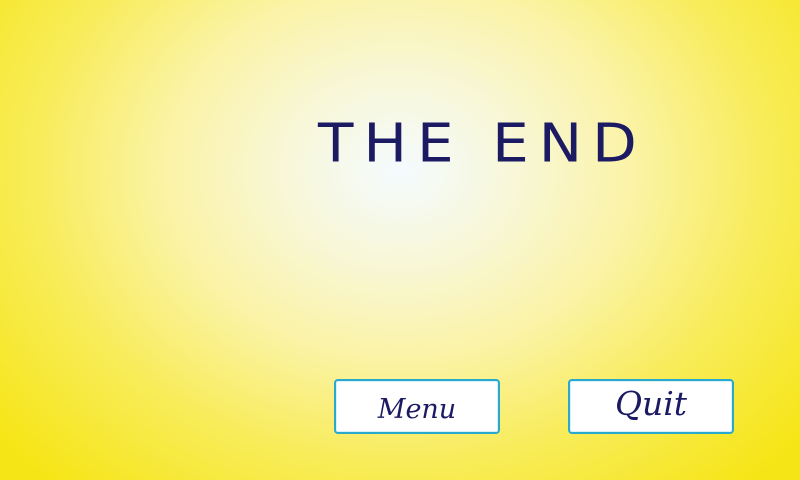 The width and height of the screenshot is (800, 480). I want to click on quit-button: Quit, so click(651, 406).